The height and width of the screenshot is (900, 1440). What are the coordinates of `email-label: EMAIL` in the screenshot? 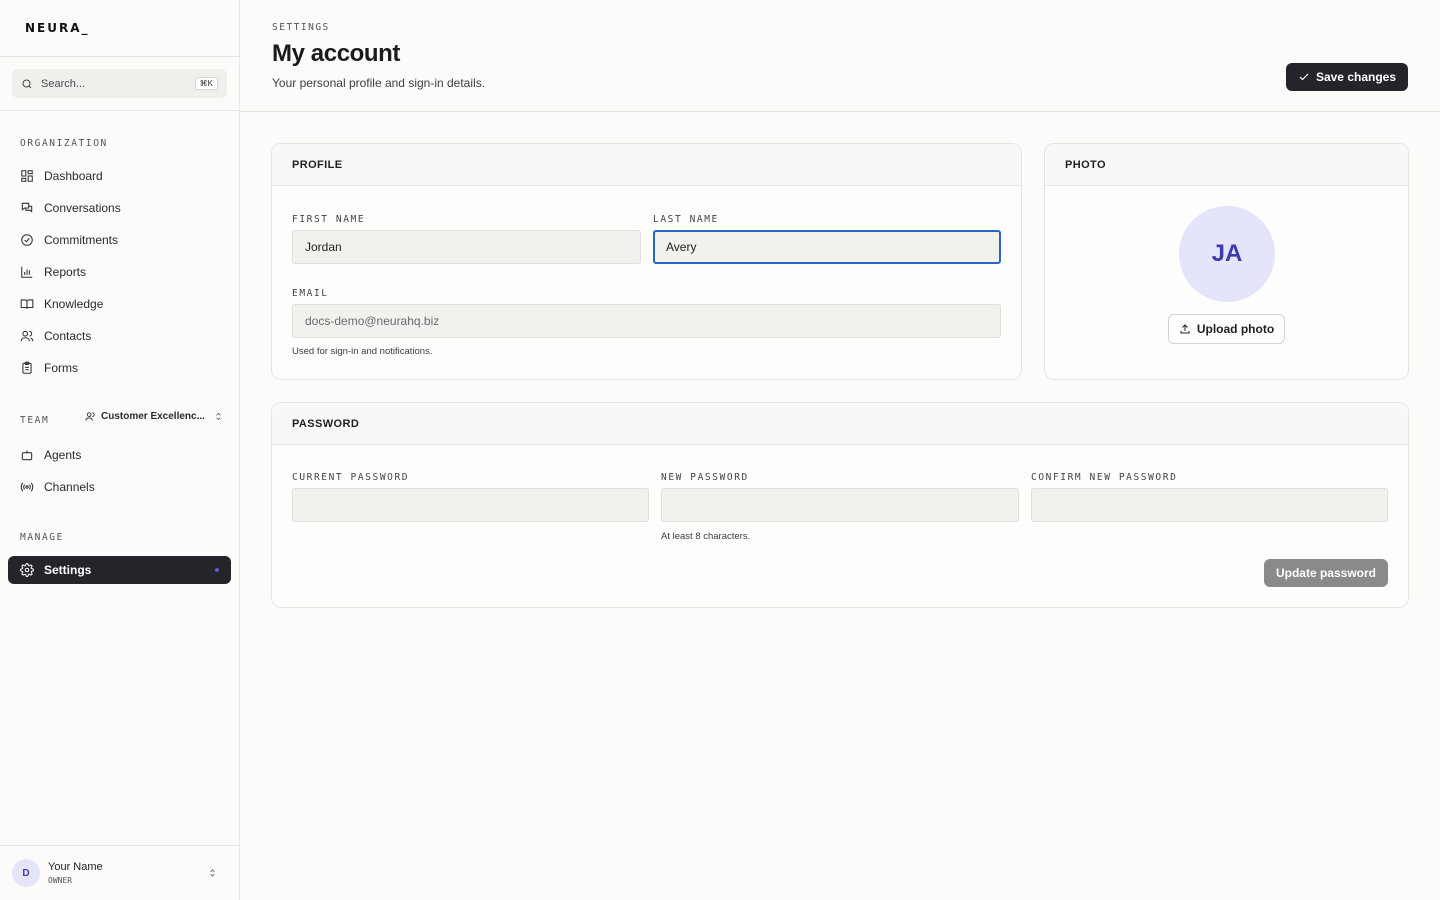 It's located at (310, 293).